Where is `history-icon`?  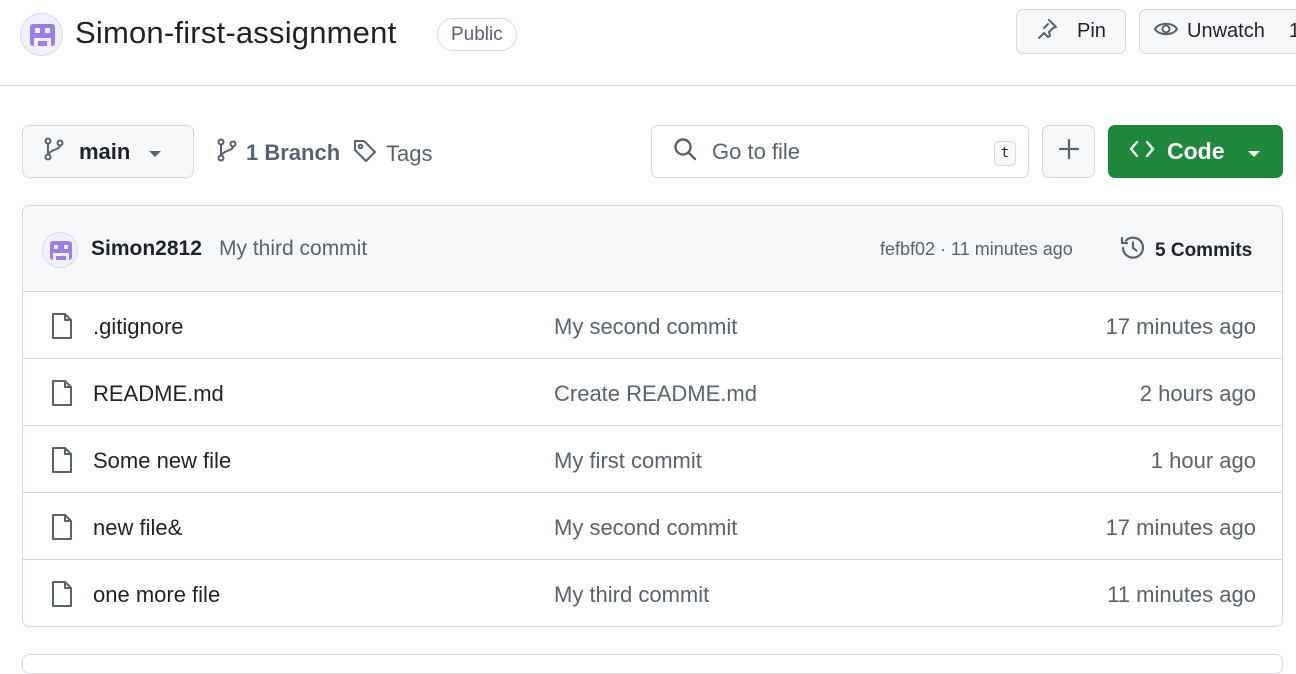 history-icon is located at coordinates (1133, 251).